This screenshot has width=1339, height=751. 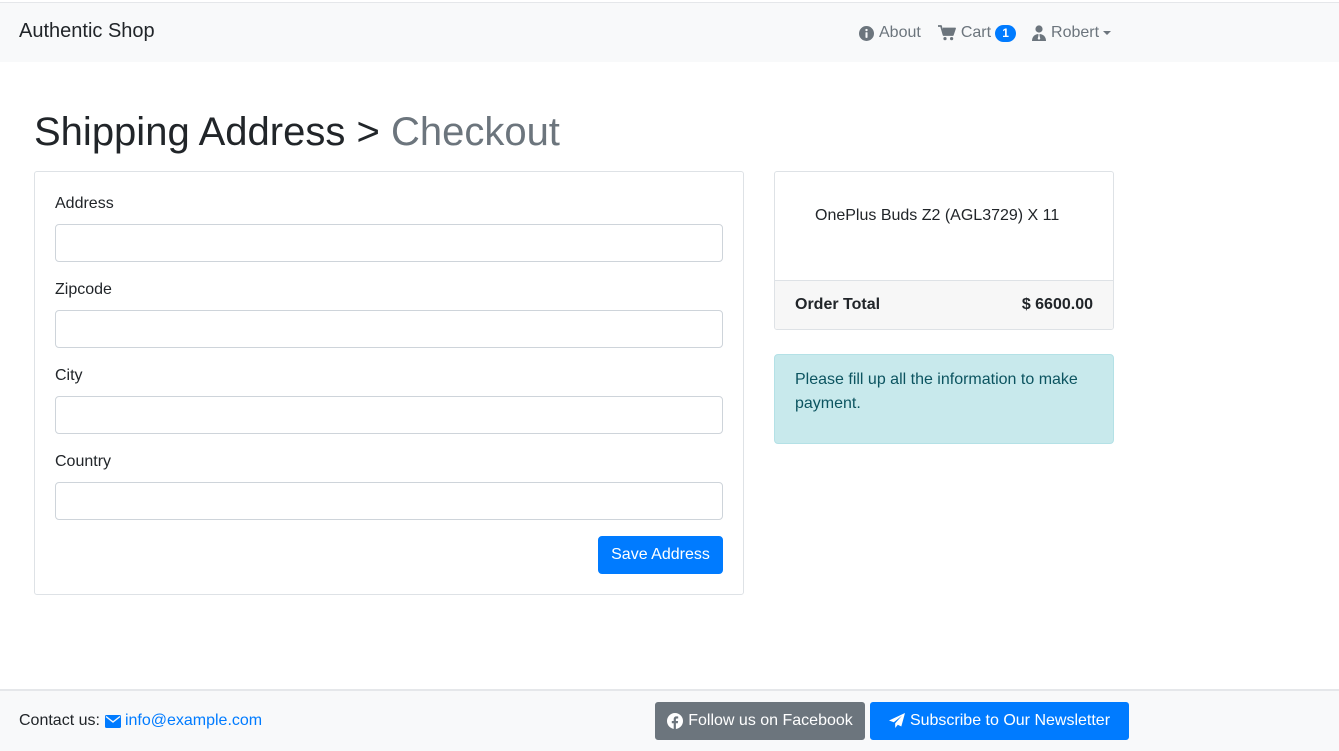 What do you see at coordinates (1010, 720) in the screenshot?
I see `newsletter-button-label: Subscribe to Our Newsletter` at bounding box center [1010, 720].